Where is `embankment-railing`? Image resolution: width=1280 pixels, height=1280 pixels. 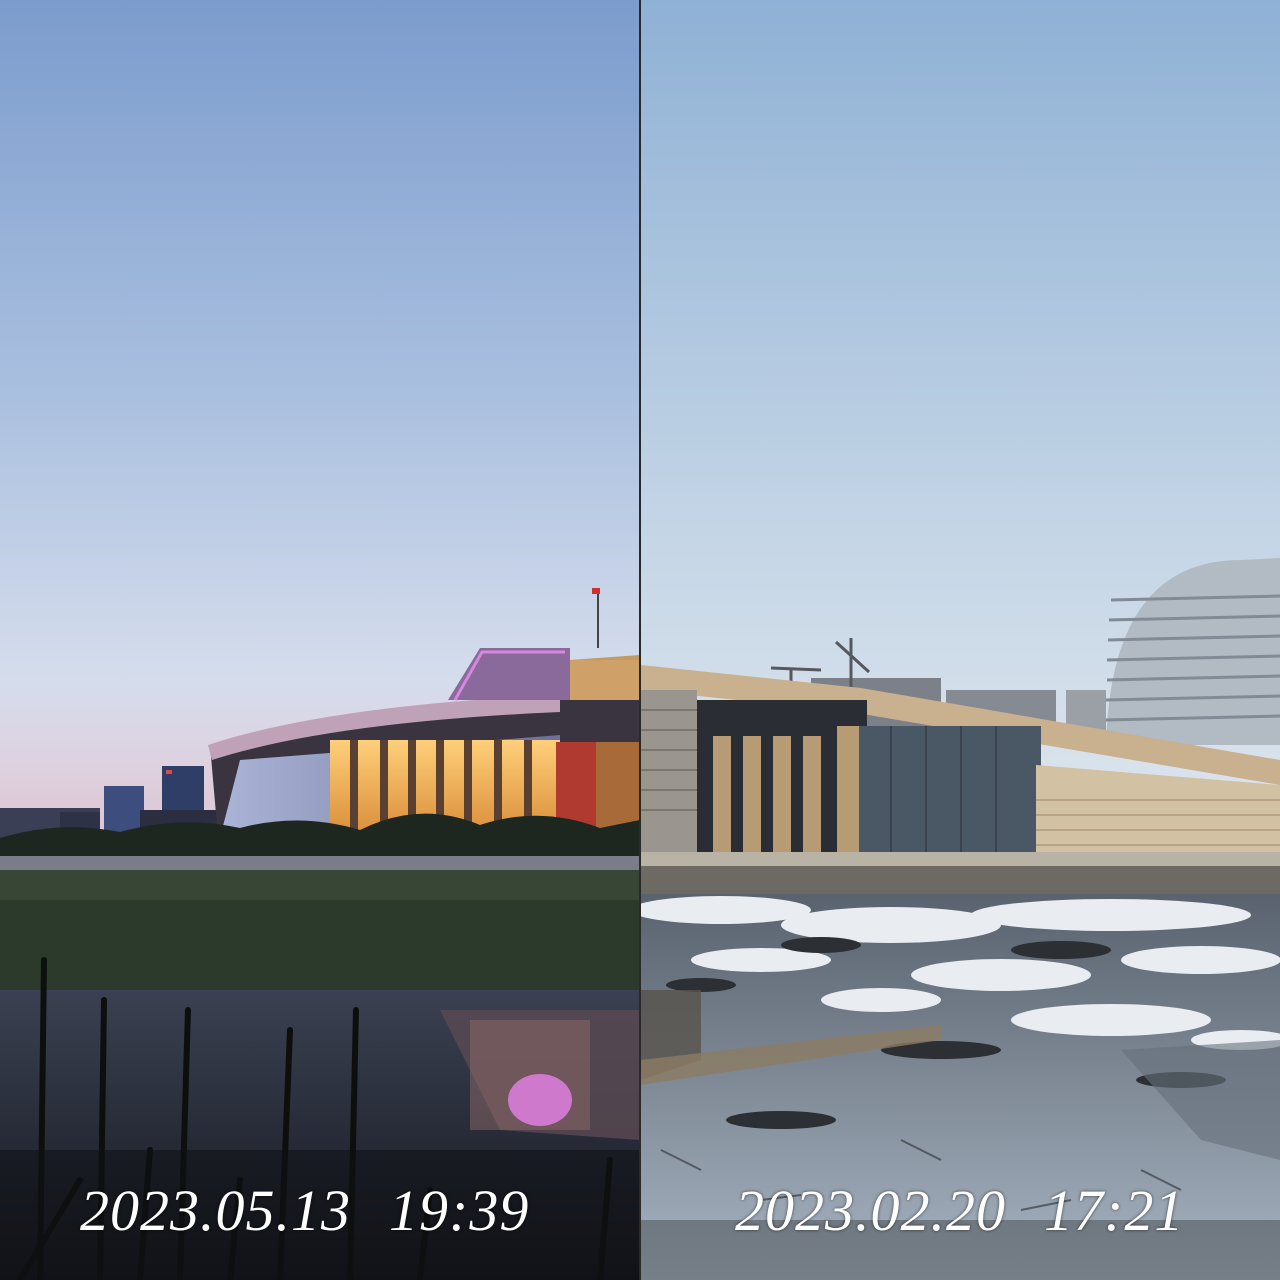
embankment-railing is located at coordinates (320, 863).